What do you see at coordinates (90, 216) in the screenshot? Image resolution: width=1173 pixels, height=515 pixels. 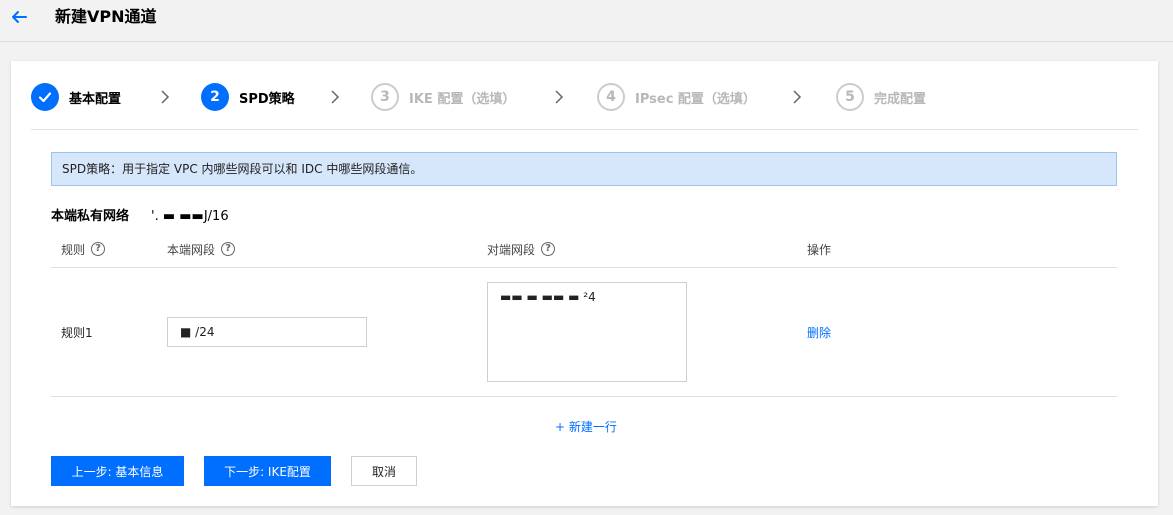 I see `local-vpc-label: 本端私有网络` at bounding box center [90, 216].